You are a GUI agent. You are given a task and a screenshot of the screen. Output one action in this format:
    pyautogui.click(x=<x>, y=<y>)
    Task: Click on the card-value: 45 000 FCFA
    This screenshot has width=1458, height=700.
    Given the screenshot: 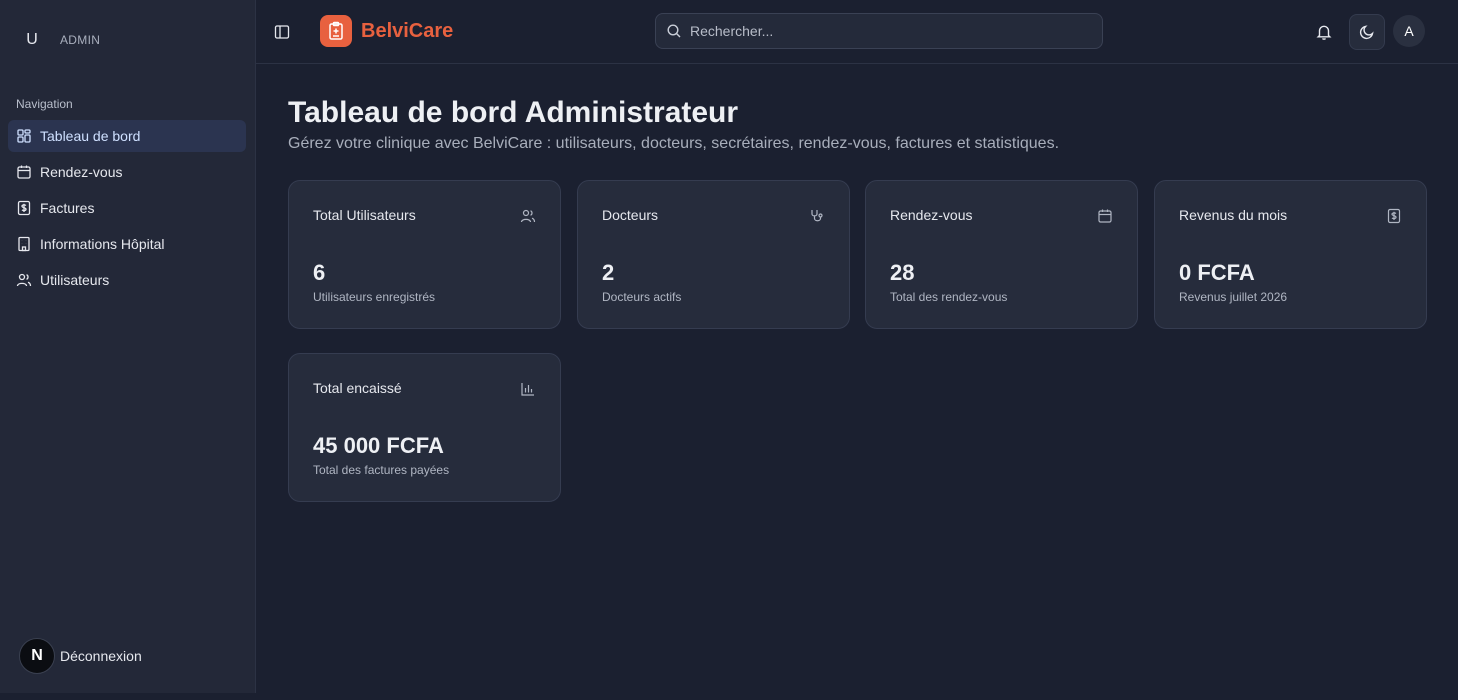 What is the action you would take?
    pyautogui.click(x=378, y=445)
    